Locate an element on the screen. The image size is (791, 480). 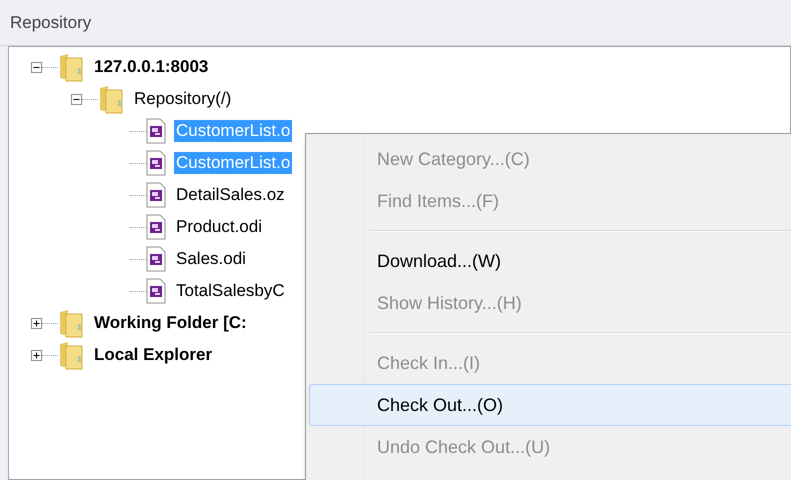
tree-item: DetailSales.oz is located at coordinates (230, 195).